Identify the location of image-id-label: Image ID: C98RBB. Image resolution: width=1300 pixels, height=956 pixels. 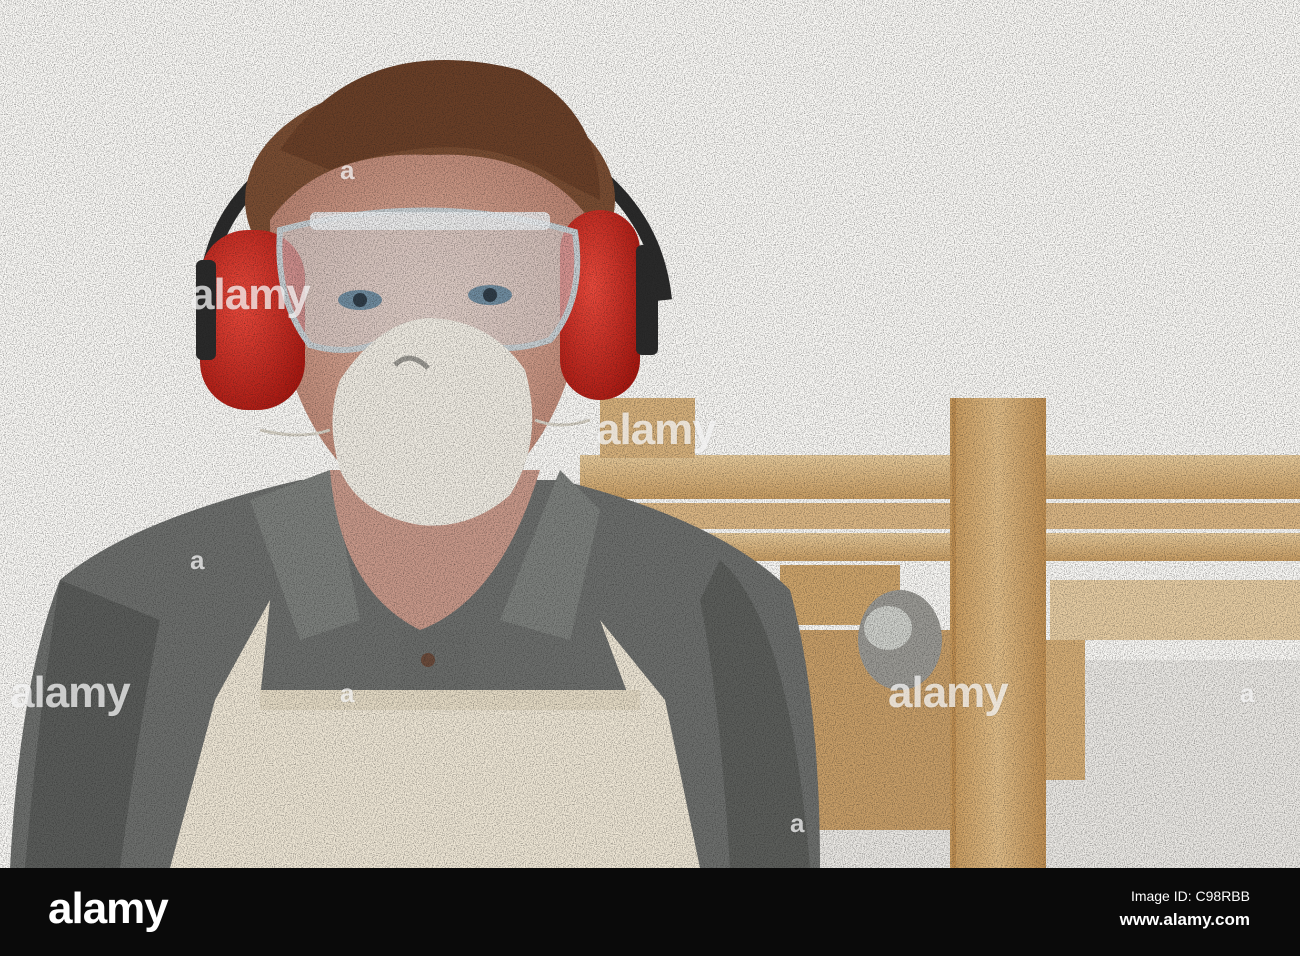
(1190, 896).